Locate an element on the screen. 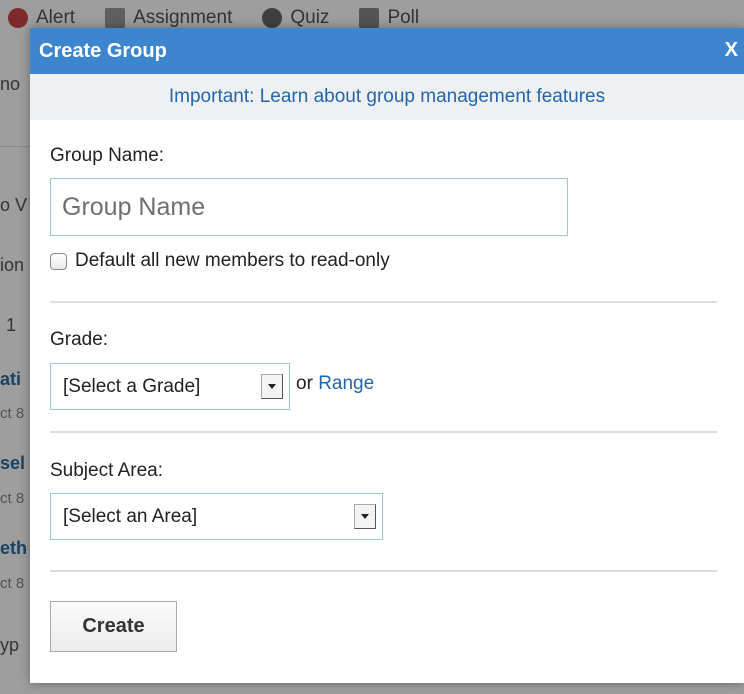 This screenshot has width=744, height=694. subject-area-select: [Select an Area] is located at coordinates (216, 516).